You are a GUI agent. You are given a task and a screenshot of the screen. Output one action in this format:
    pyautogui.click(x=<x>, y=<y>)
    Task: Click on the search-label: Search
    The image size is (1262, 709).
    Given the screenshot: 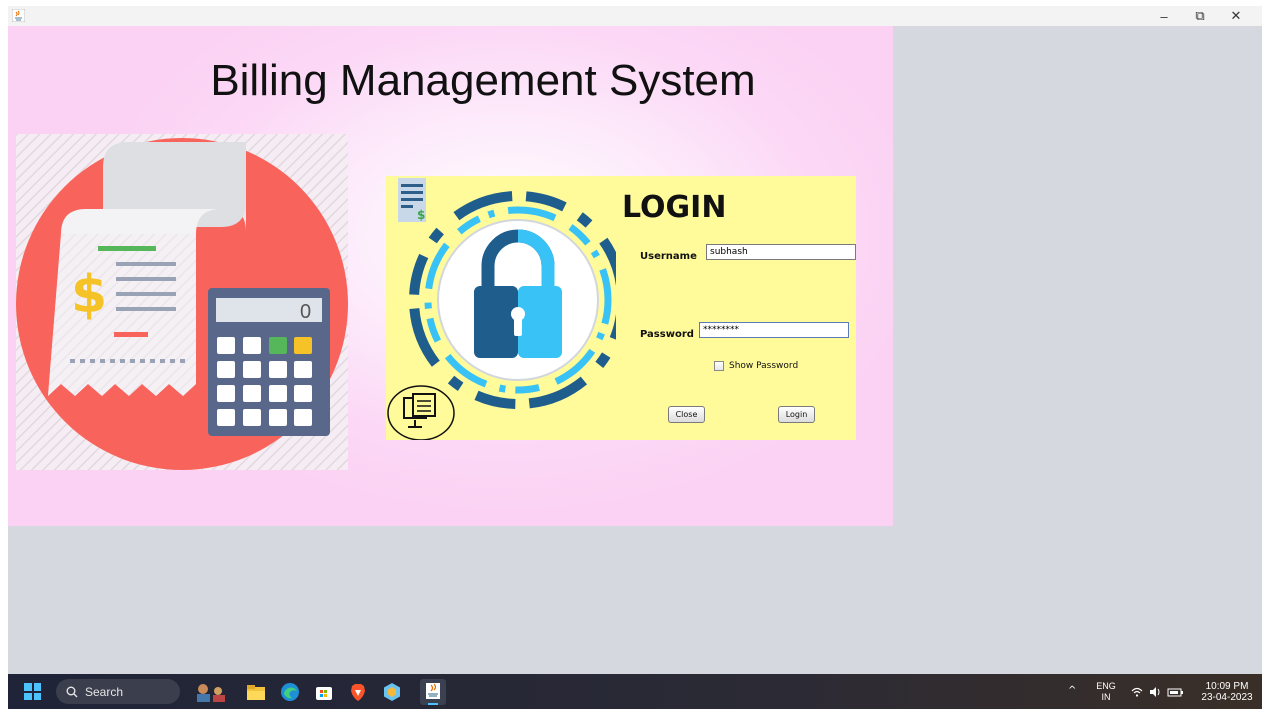 What is the action you would take?
    pyautogui.click(x=104, y=691)
    